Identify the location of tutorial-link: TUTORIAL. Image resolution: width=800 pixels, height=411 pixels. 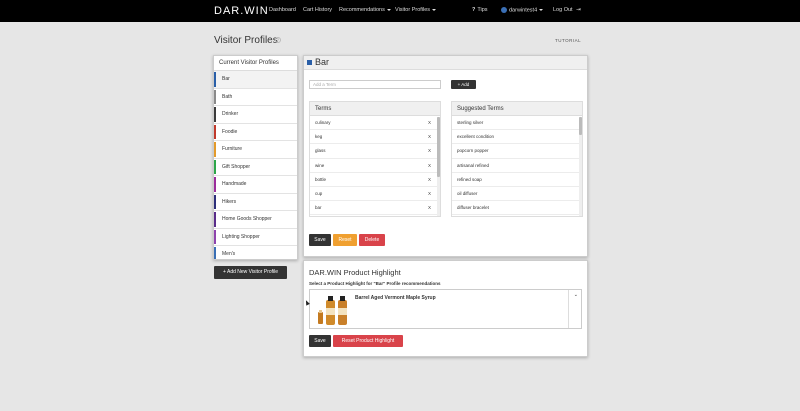
(568, 40).